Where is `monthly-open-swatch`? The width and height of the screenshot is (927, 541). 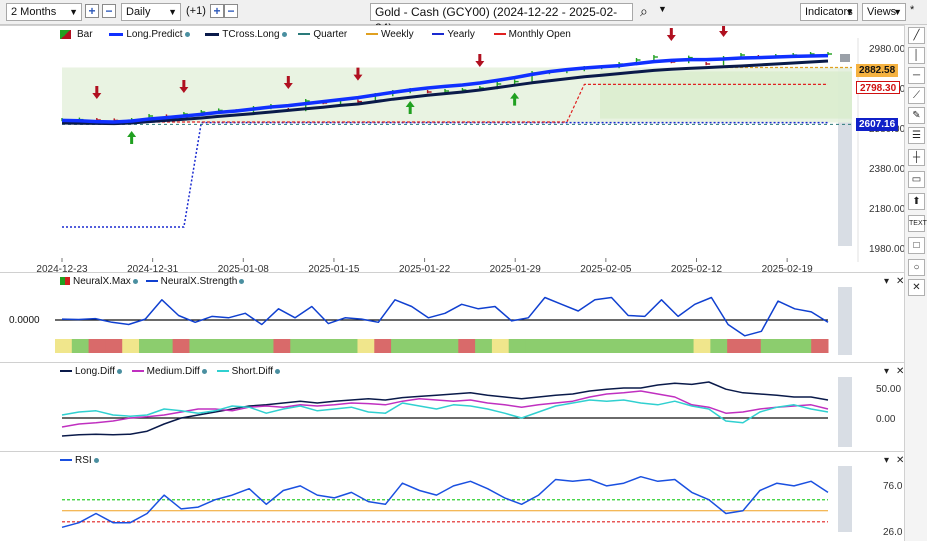 monthly-open-swatch is located at coordinates (499, 34).